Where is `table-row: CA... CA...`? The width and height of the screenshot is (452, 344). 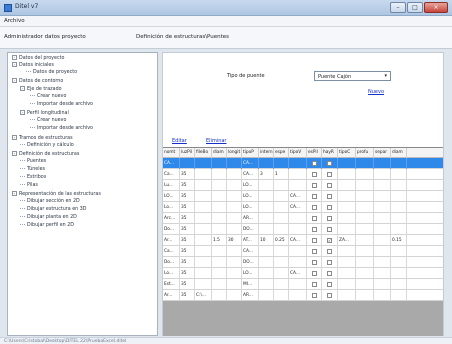 table-row: CA... CA... is located at coordinates (303, 163).